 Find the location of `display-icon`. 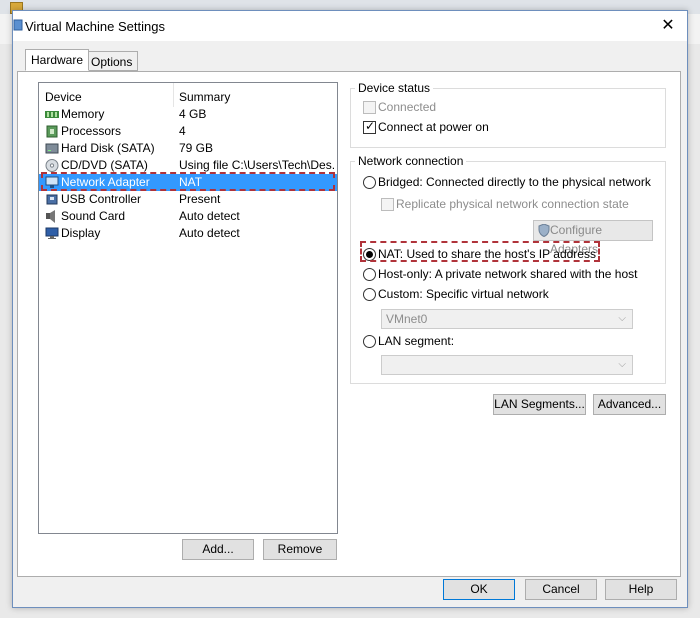

display-icon is located at coordinates (52, 233).